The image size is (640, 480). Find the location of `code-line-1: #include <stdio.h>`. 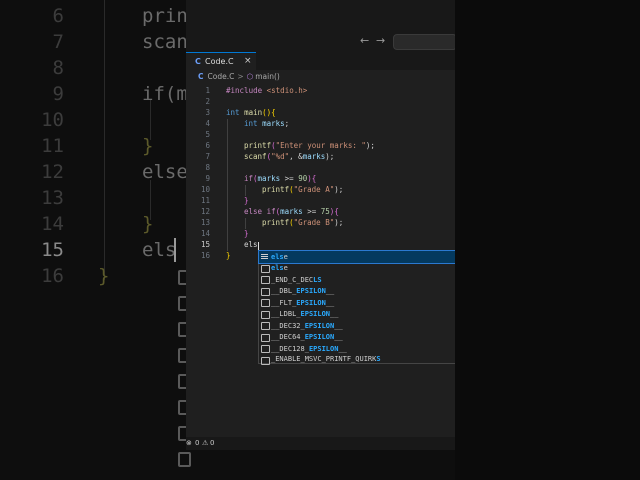

code-line-1: #include <stdio.h> is located at coordinates (267, 90).